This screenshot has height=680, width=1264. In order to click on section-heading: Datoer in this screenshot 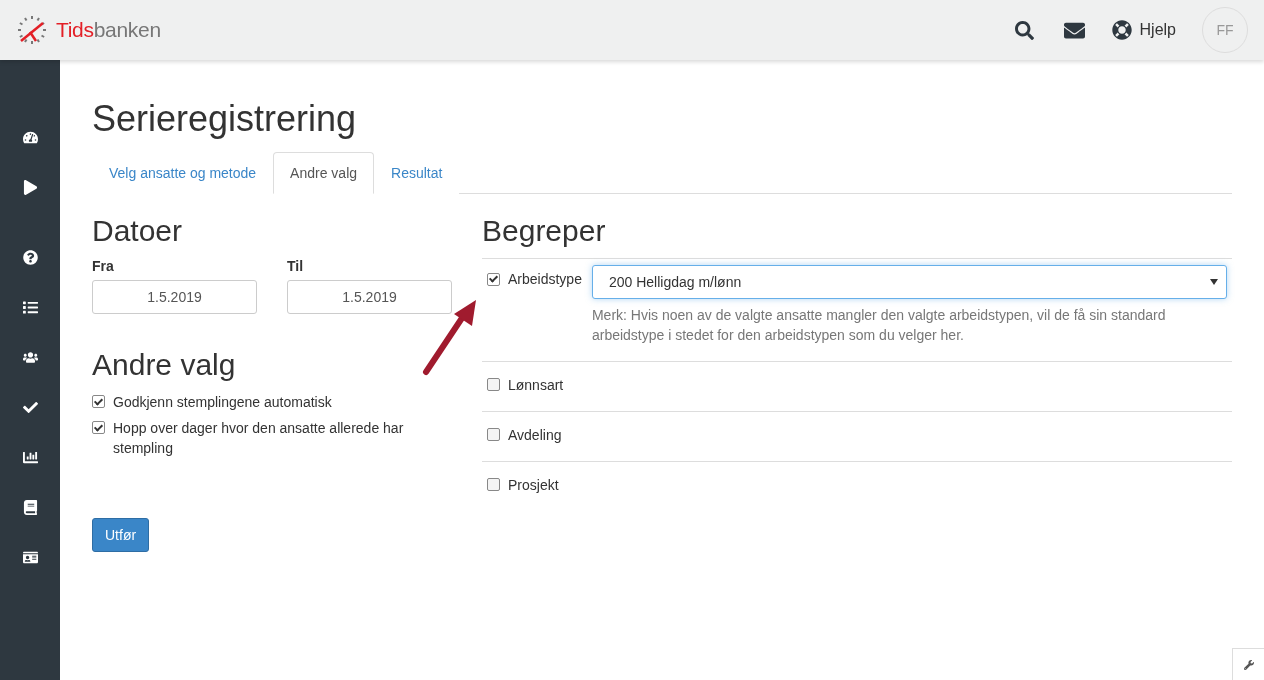, I will do `click(138, 231)`.